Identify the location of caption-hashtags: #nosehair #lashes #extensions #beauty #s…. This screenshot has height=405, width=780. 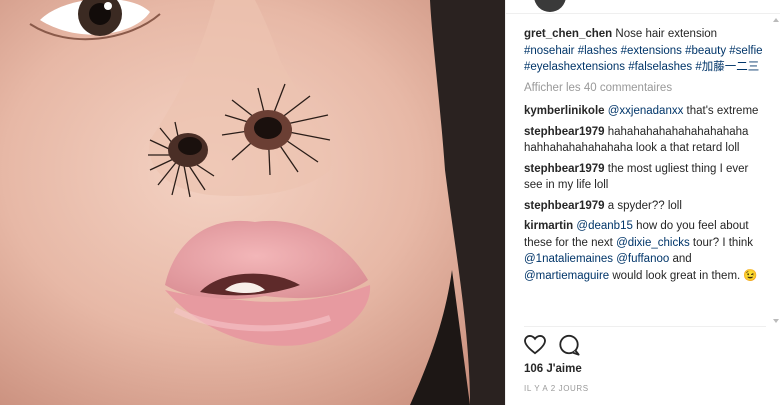
(643, 59).